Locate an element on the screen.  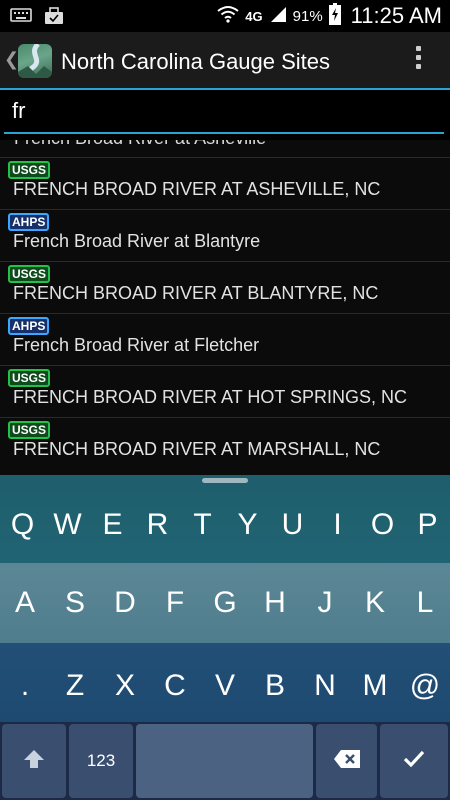
key-f: F is located at coordinates (175, 603).